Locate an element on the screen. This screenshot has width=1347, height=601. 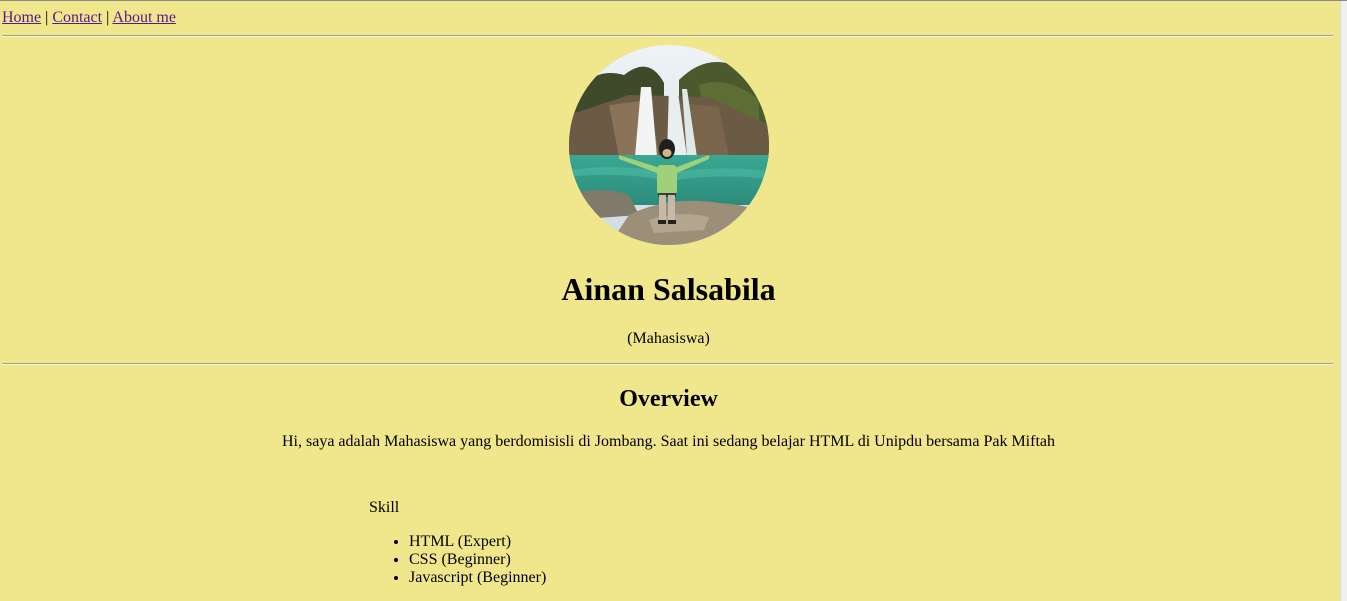
profile-photo is located at coordinates (669, 145).